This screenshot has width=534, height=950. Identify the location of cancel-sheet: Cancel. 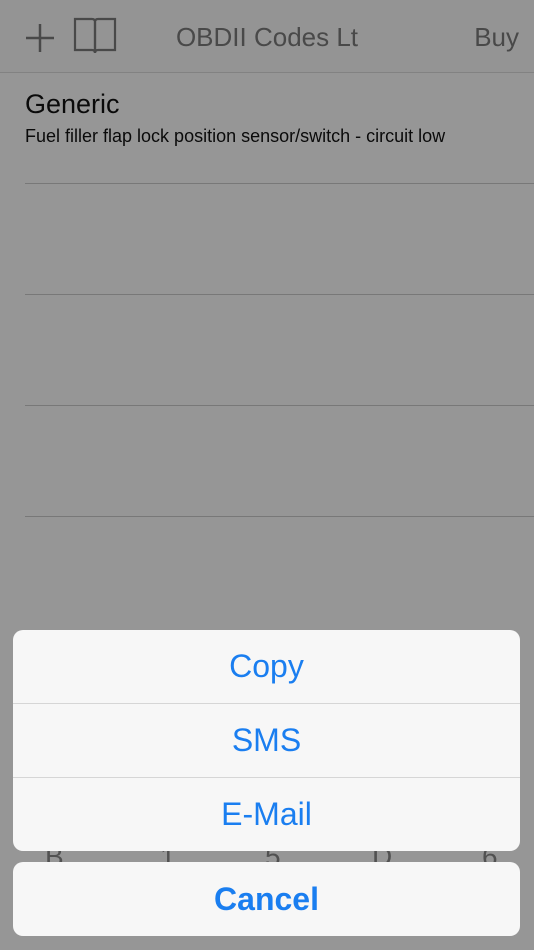
(266, 899).